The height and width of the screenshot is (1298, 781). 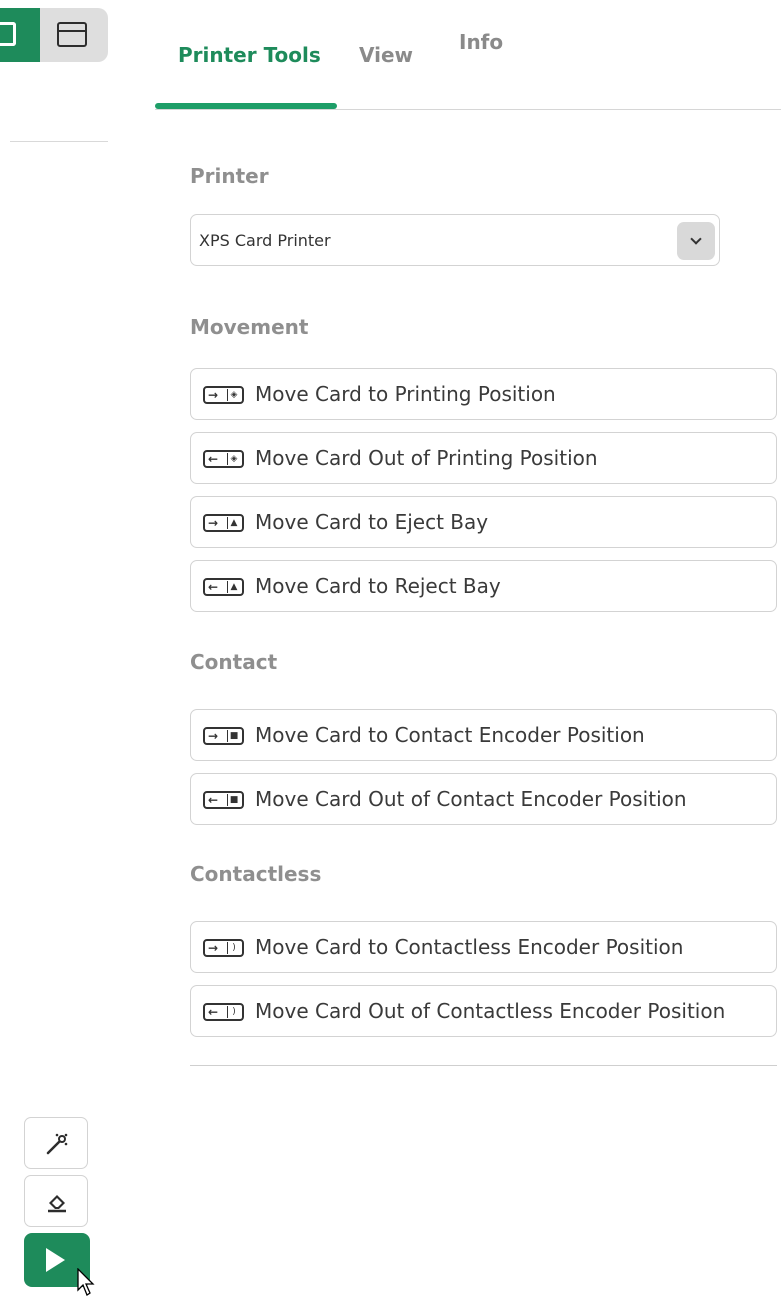 I want to click on view-toggle, so click(x=54, y=35).